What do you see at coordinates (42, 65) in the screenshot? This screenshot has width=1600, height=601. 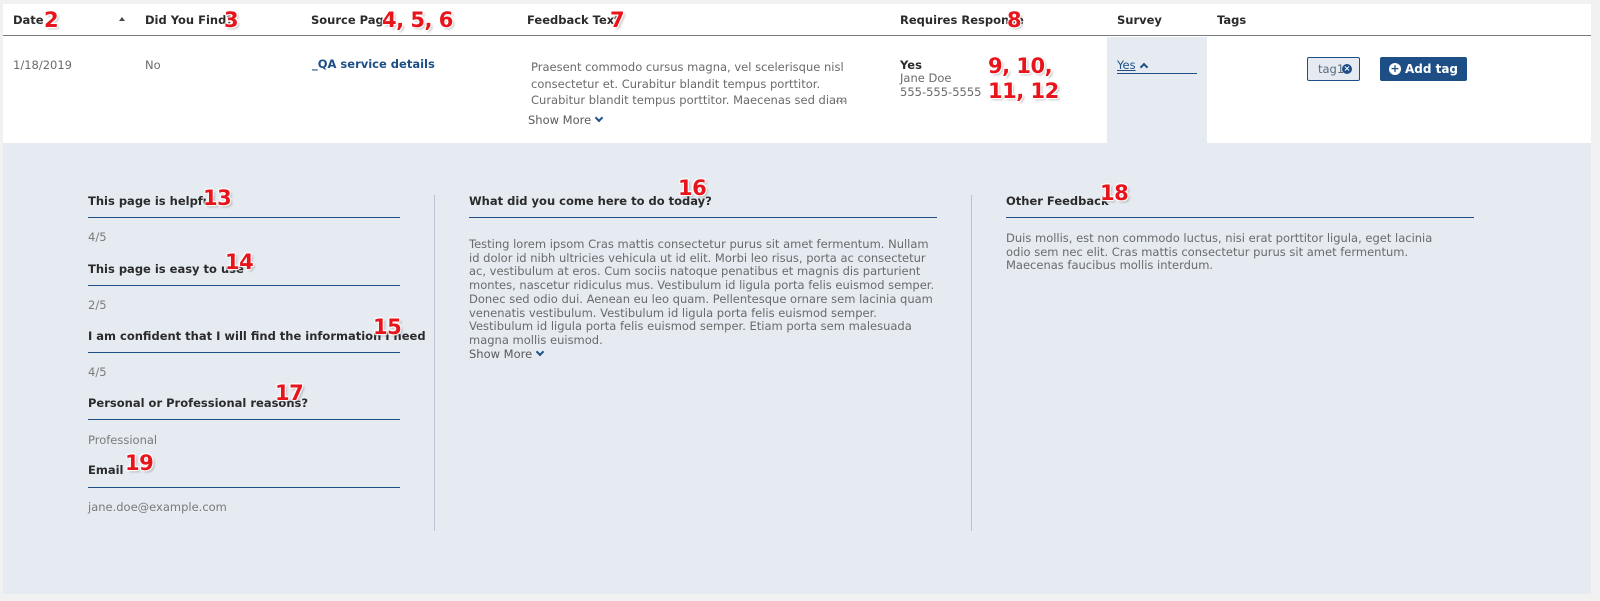 I see `row-date: 1/18/2019` at bounding box center [42, 65].